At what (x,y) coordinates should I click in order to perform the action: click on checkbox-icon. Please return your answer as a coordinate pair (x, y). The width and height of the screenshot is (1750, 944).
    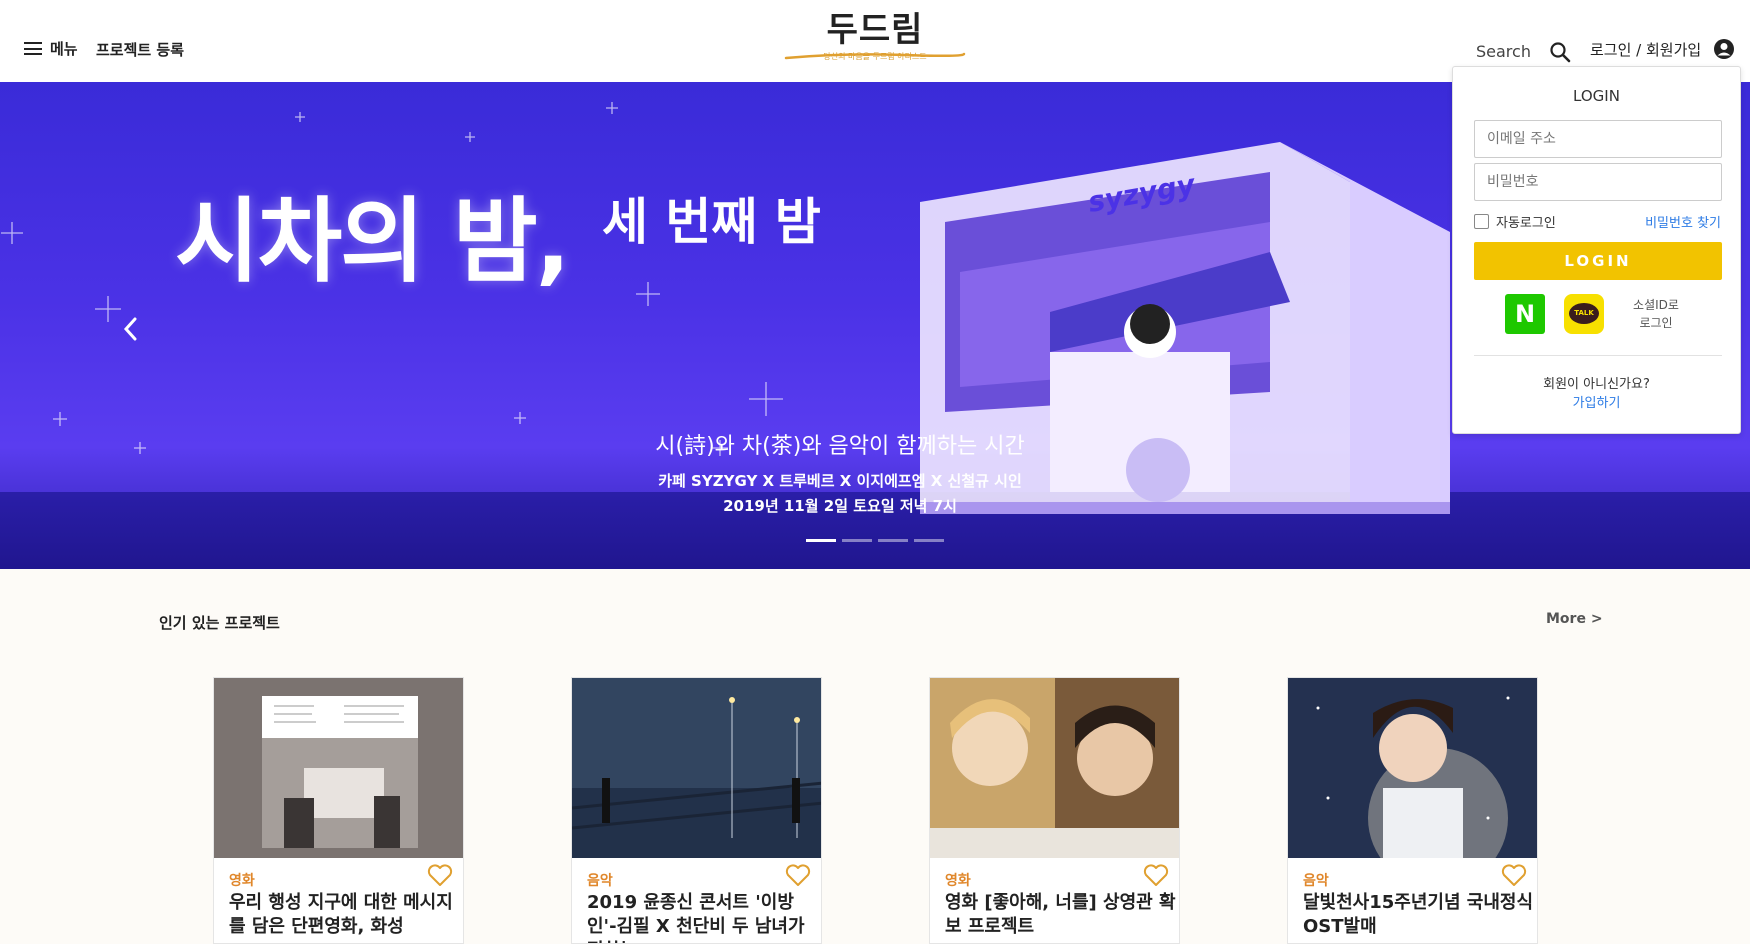
    Looking at the image, I should click on (1481, 221).